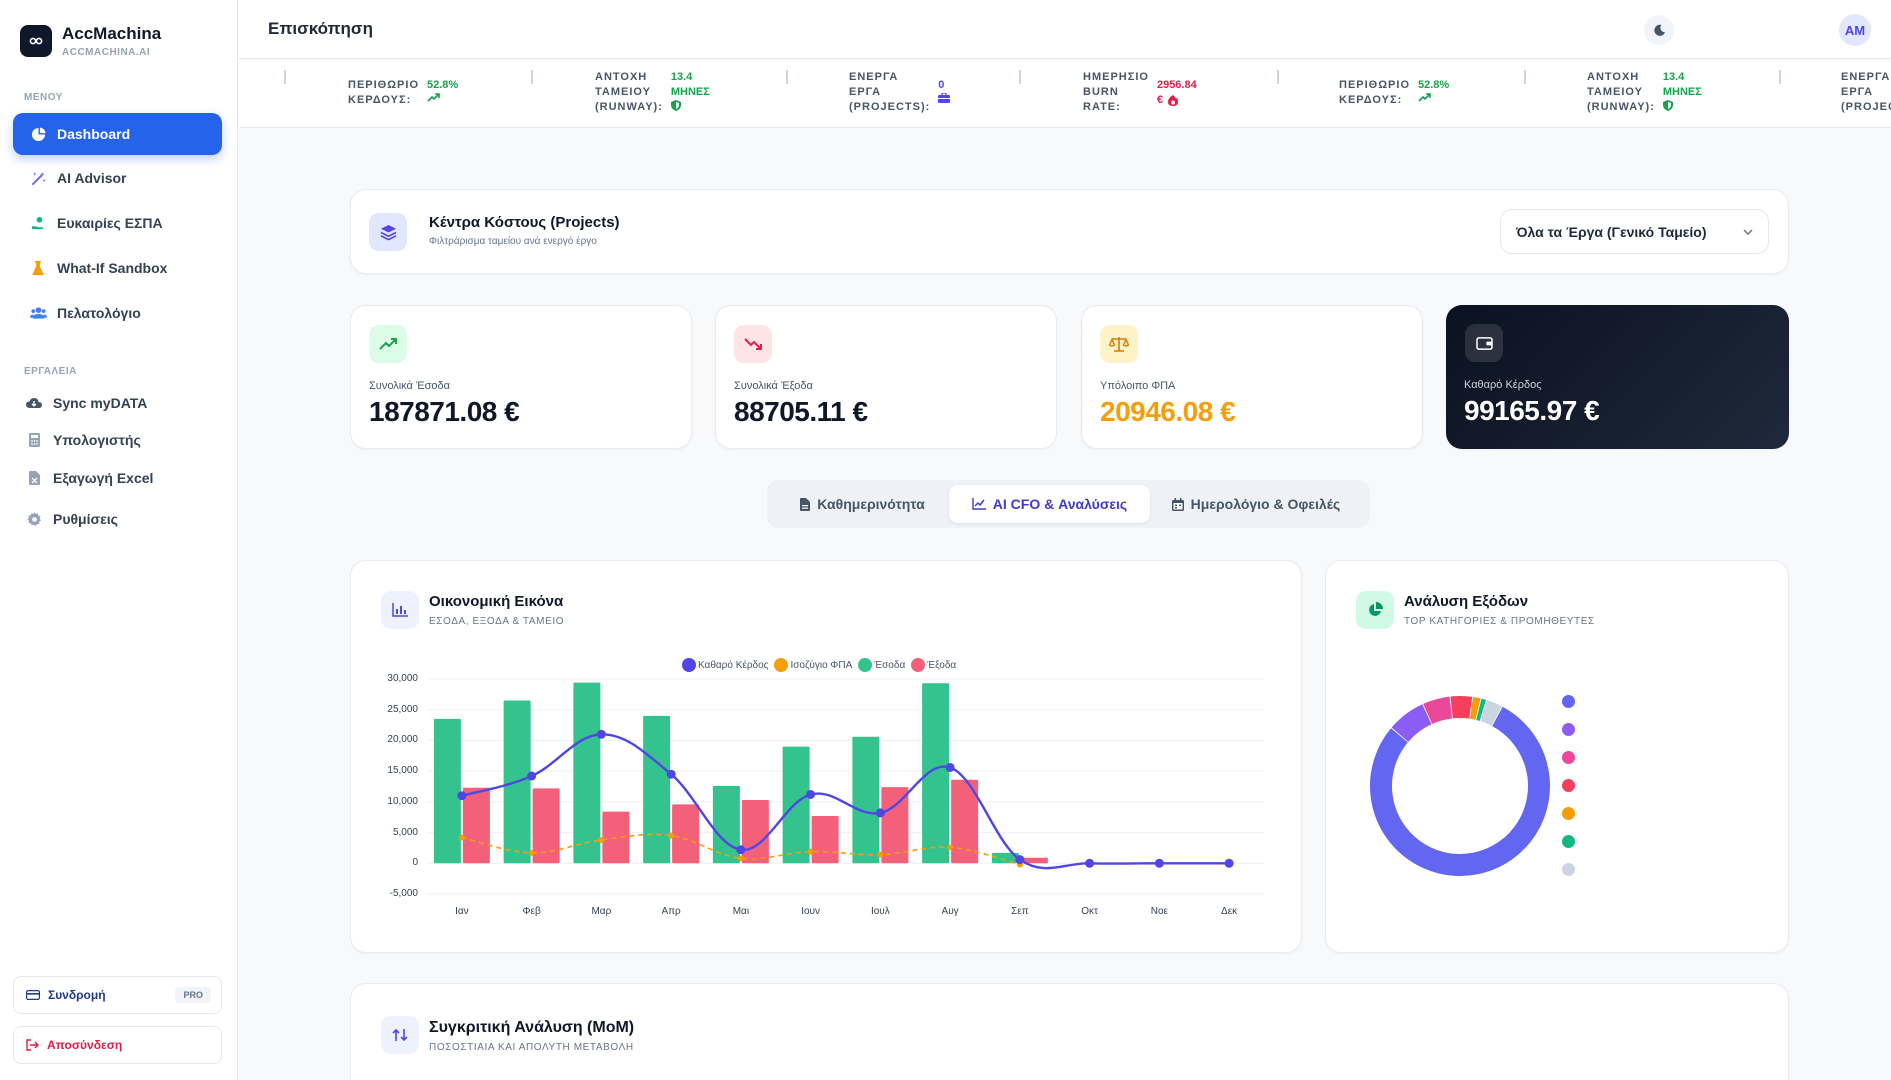  Describe the element at coordinates (690, 92) in the screenshot. I see `ticker-value: ΜΗΝΕΣ` at that location.